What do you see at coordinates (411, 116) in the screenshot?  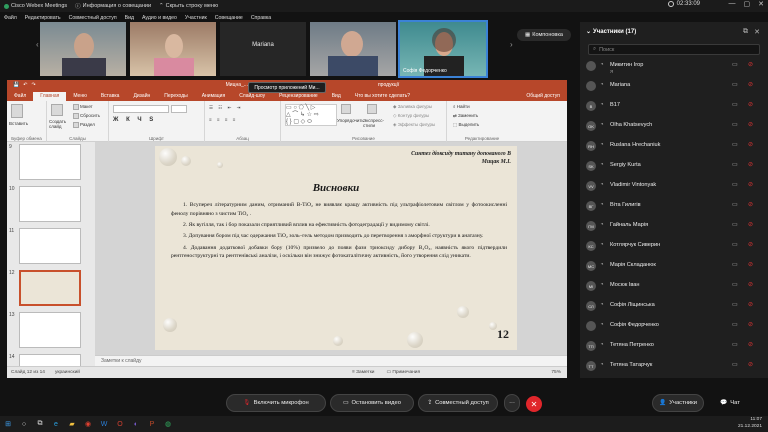 I see `shape-outline-button: ◇ Контур фигуры` at bounding box center [411, 116].